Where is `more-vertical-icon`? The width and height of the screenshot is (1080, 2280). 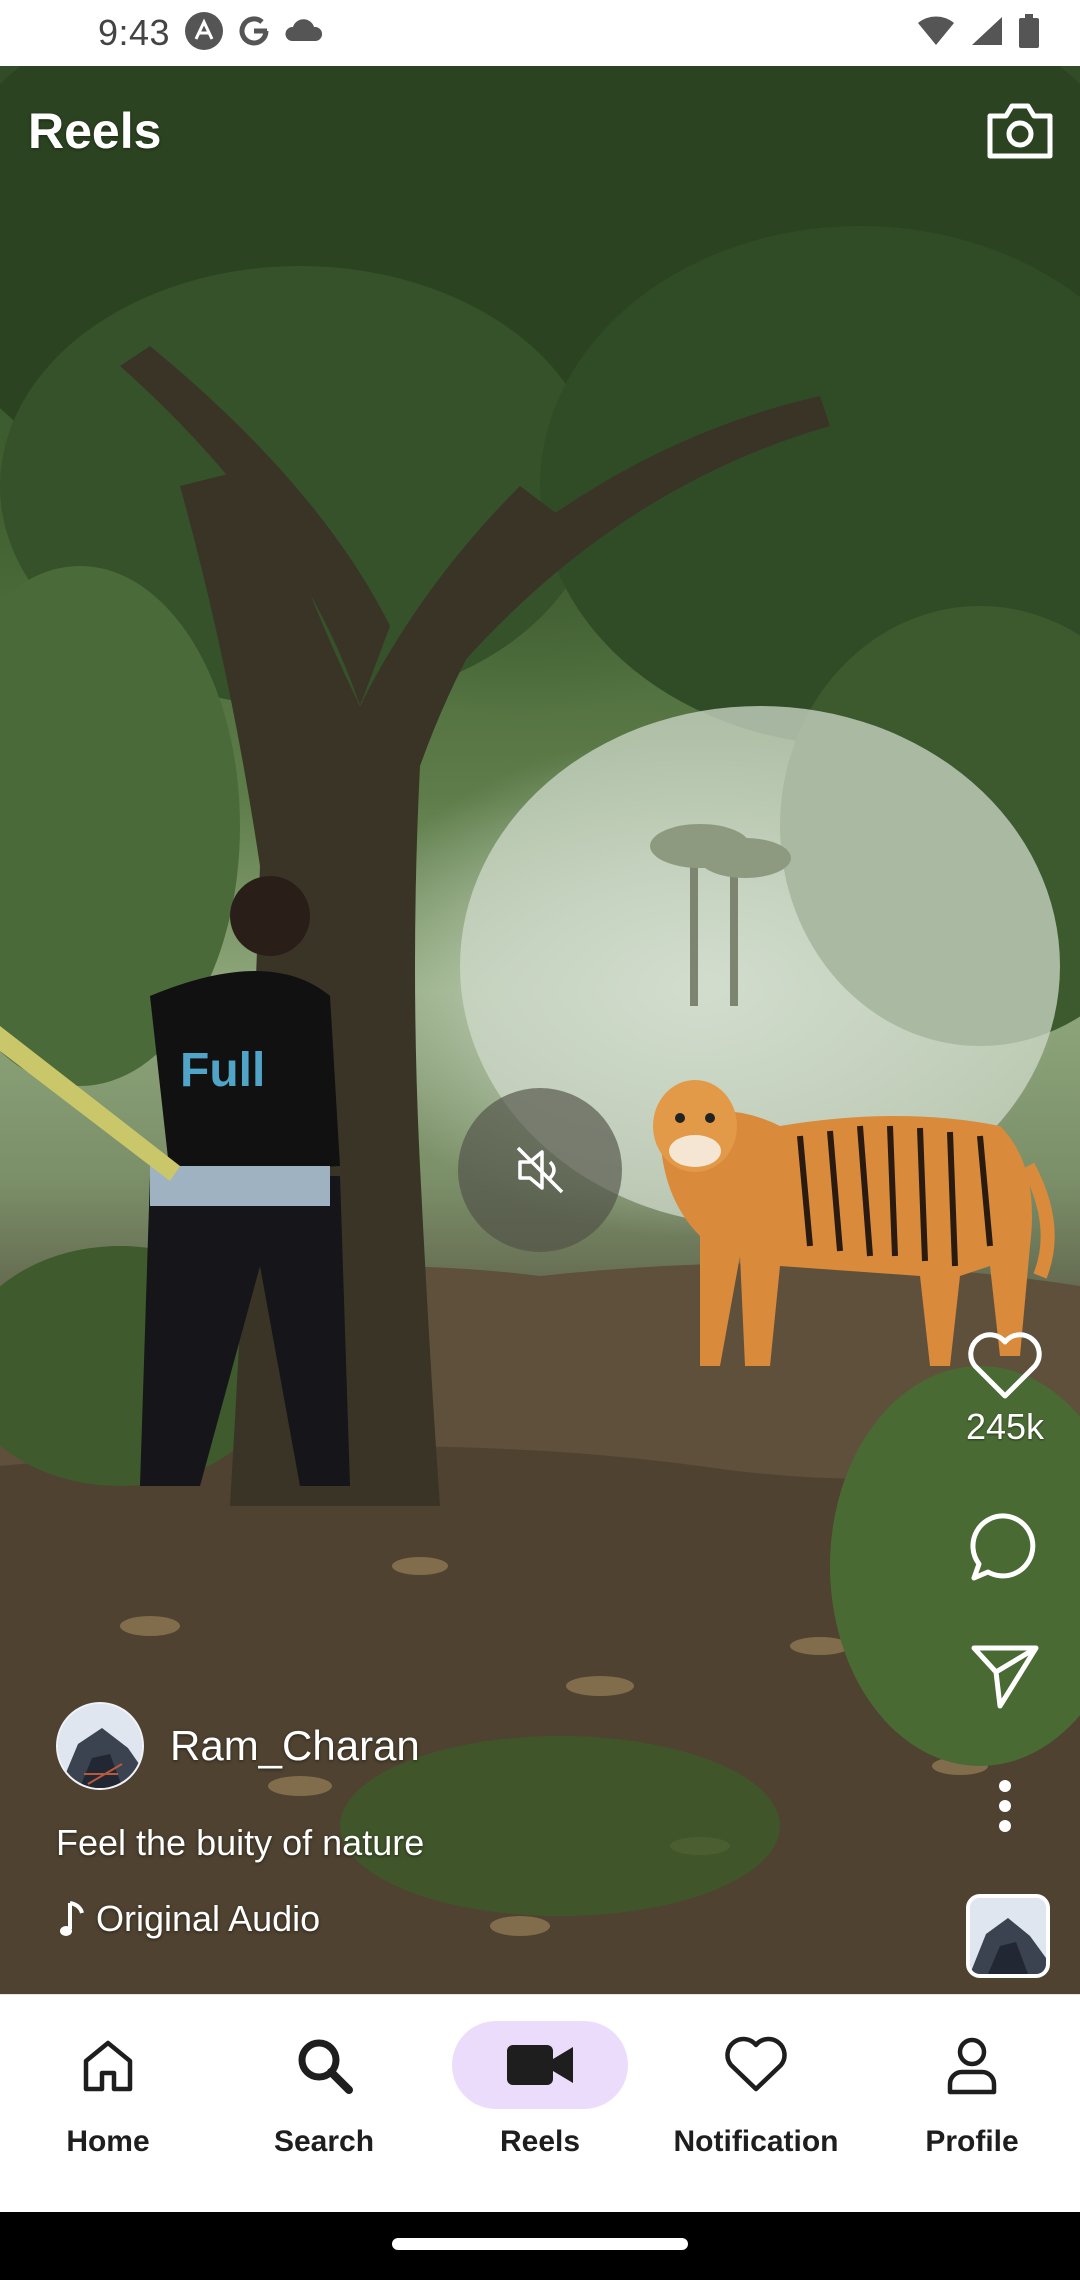 more-vertical-icon is located at coordinates (1005, 1806).